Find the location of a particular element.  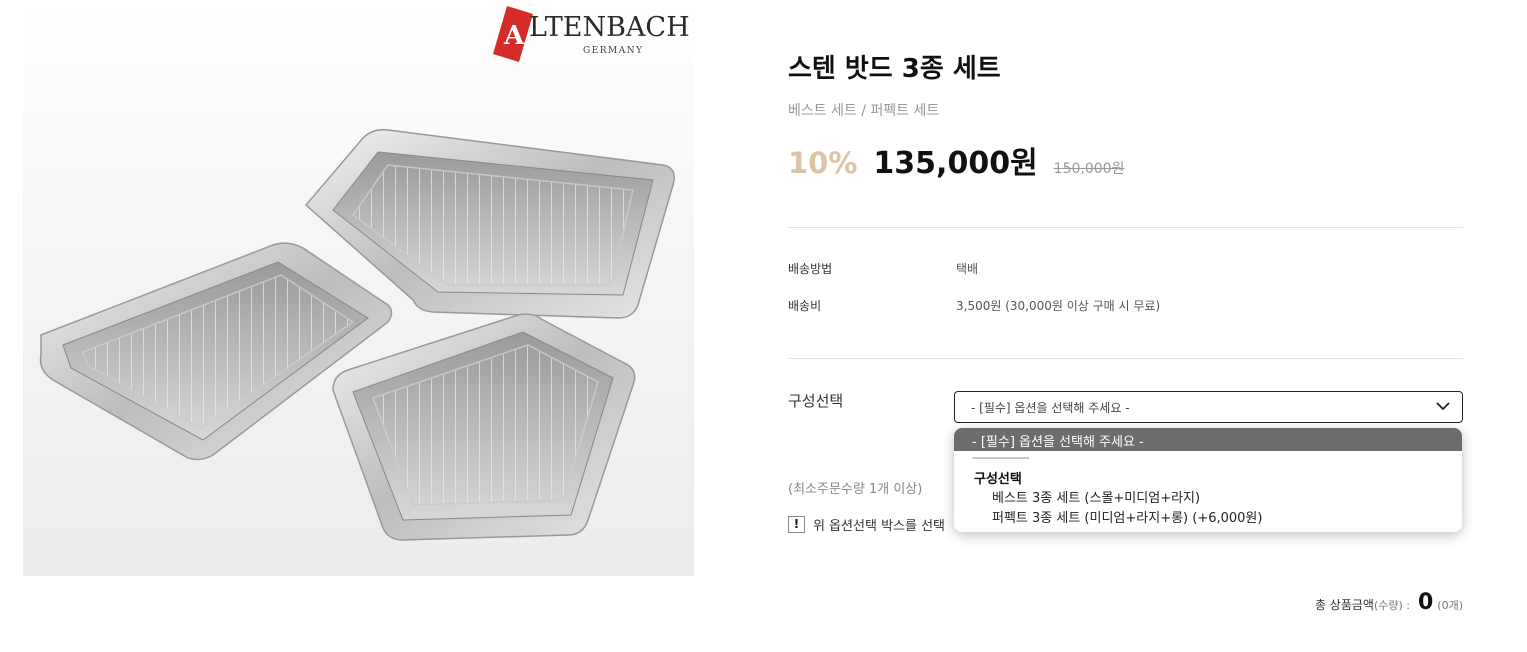

exclamation-icon: ! is located at coordinates (796, 524).